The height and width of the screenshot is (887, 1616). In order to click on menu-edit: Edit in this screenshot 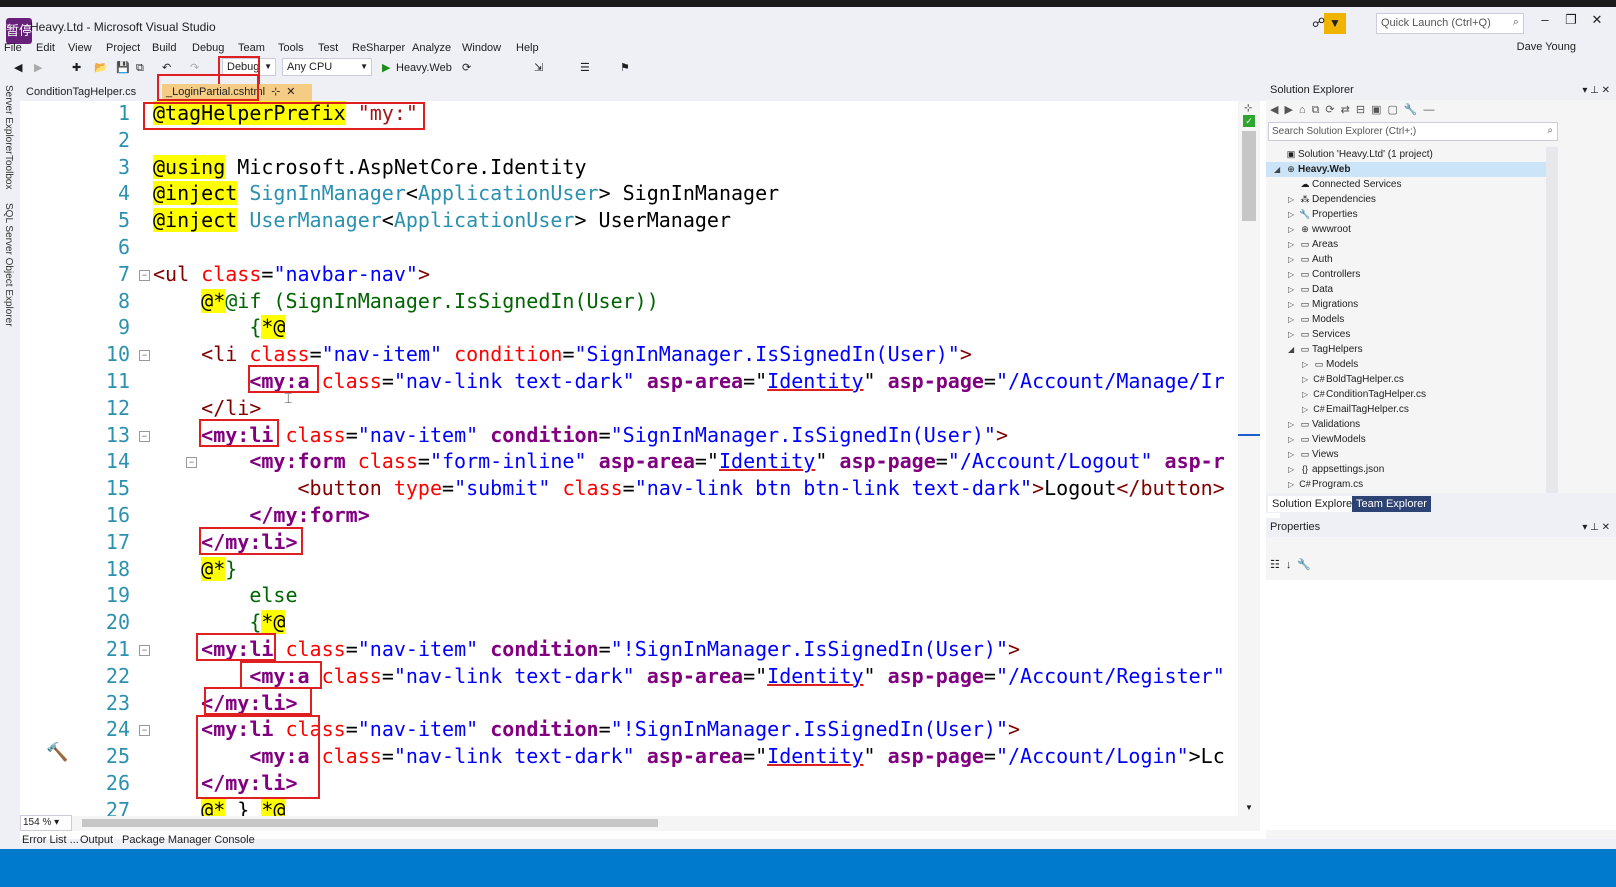, I will do `click(45, 48)`.